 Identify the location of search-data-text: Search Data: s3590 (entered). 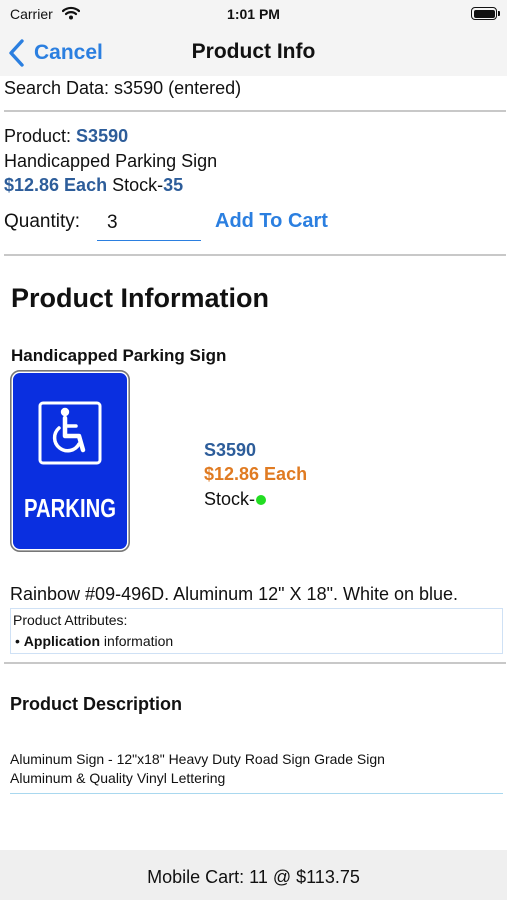
(123, 88).